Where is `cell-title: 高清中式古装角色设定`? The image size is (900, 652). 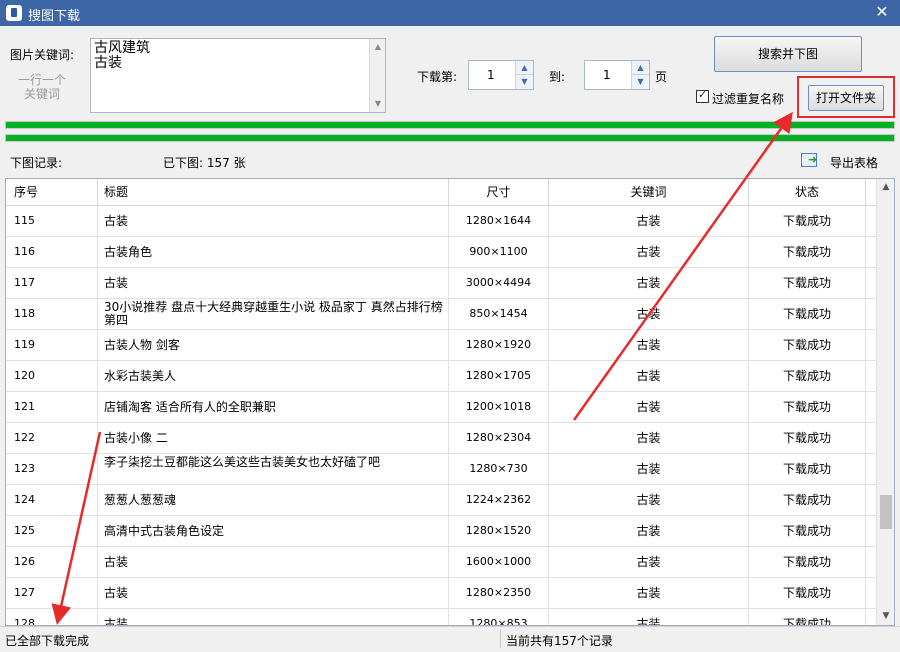
cell-title: 高清中式古装角色设定 is located at coordinates (273, 531).